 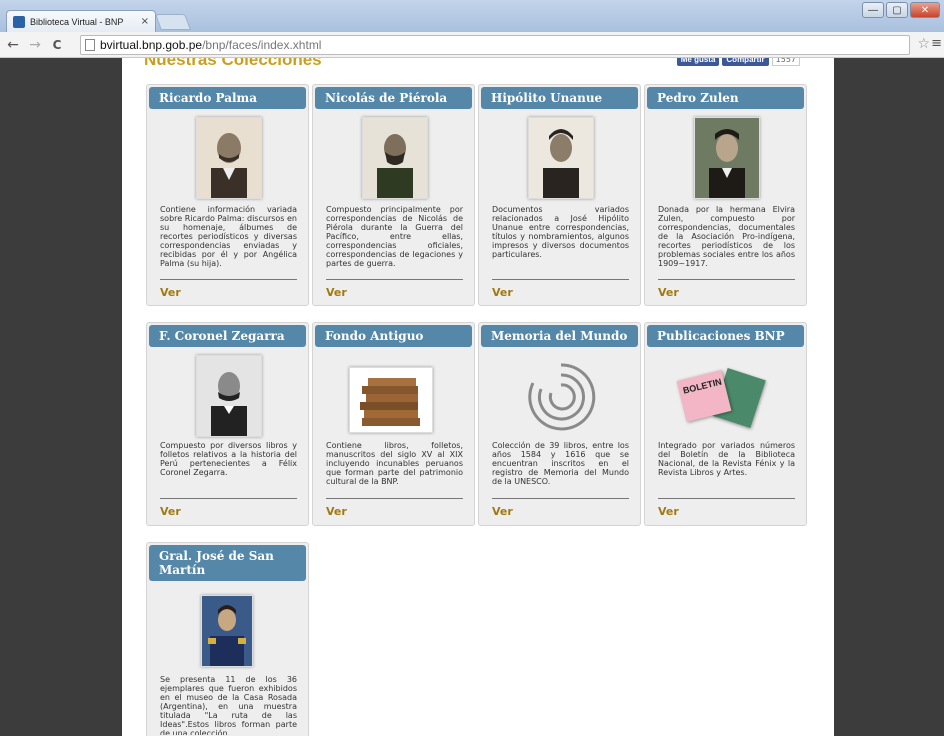 What do you see at coordinates (727, 158) in the screenshot?
I see `portrait-pedro-zulen-icon` at bounding box center [727, 158].